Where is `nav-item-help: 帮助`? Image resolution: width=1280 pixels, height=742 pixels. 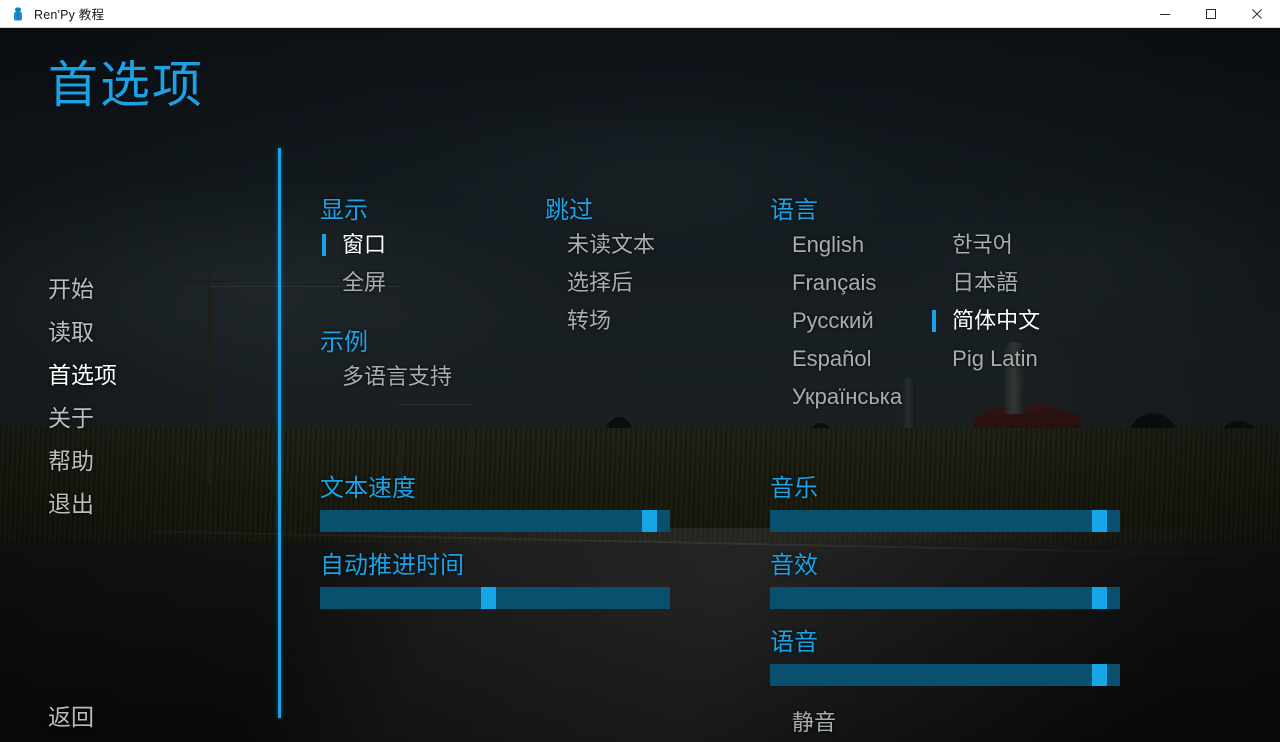 nav-item-help: 帮助 is located at coordinates (82, 461).